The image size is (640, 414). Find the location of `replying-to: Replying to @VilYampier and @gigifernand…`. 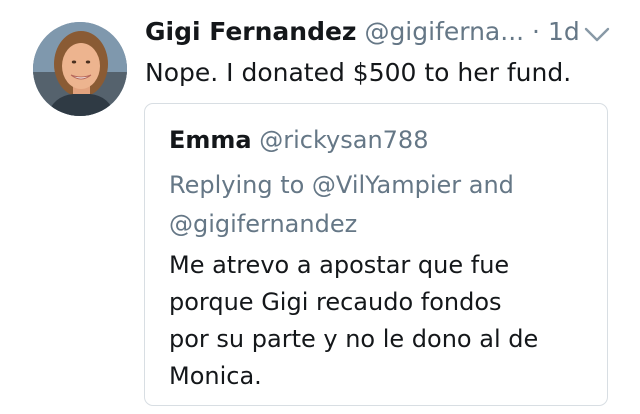

replying-to: Replying to @VilYampier and @gigifernand… is located at coordinates (379, 205).